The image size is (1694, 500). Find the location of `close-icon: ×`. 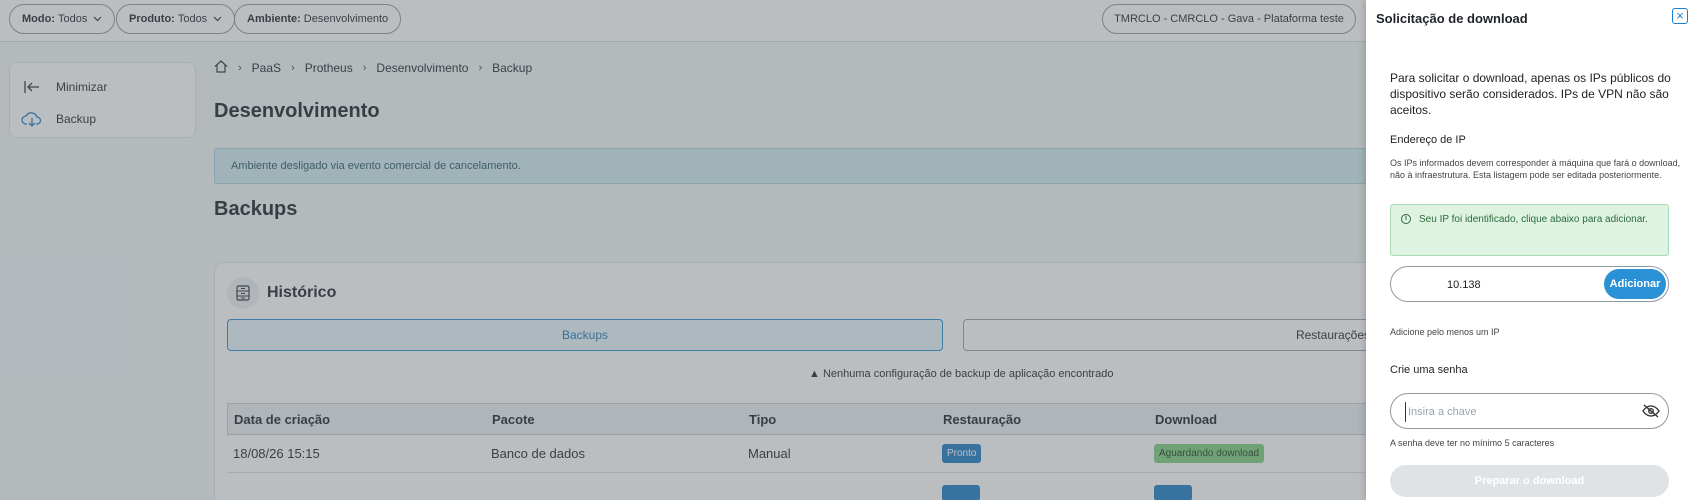

close-icon: × is located at coordinates (1680, 15).